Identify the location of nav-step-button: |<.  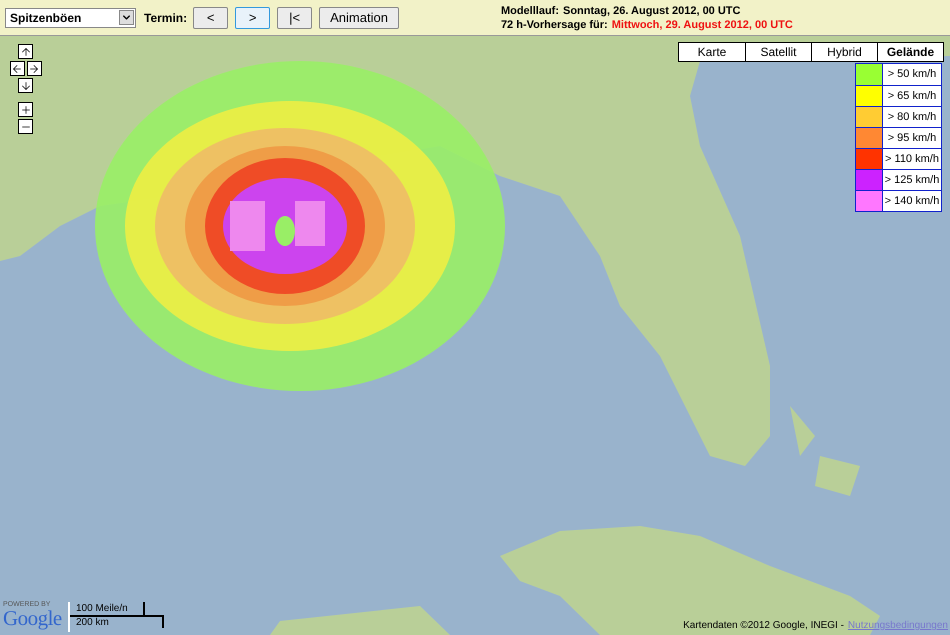
(294, 17).